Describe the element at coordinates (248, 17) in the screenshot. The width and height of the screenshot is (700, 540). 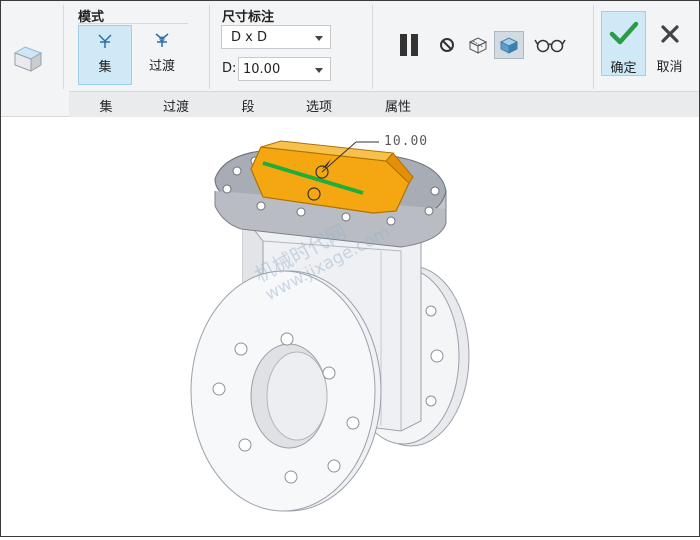
I see `dimension-group-title: 尺寸标注` at that location.